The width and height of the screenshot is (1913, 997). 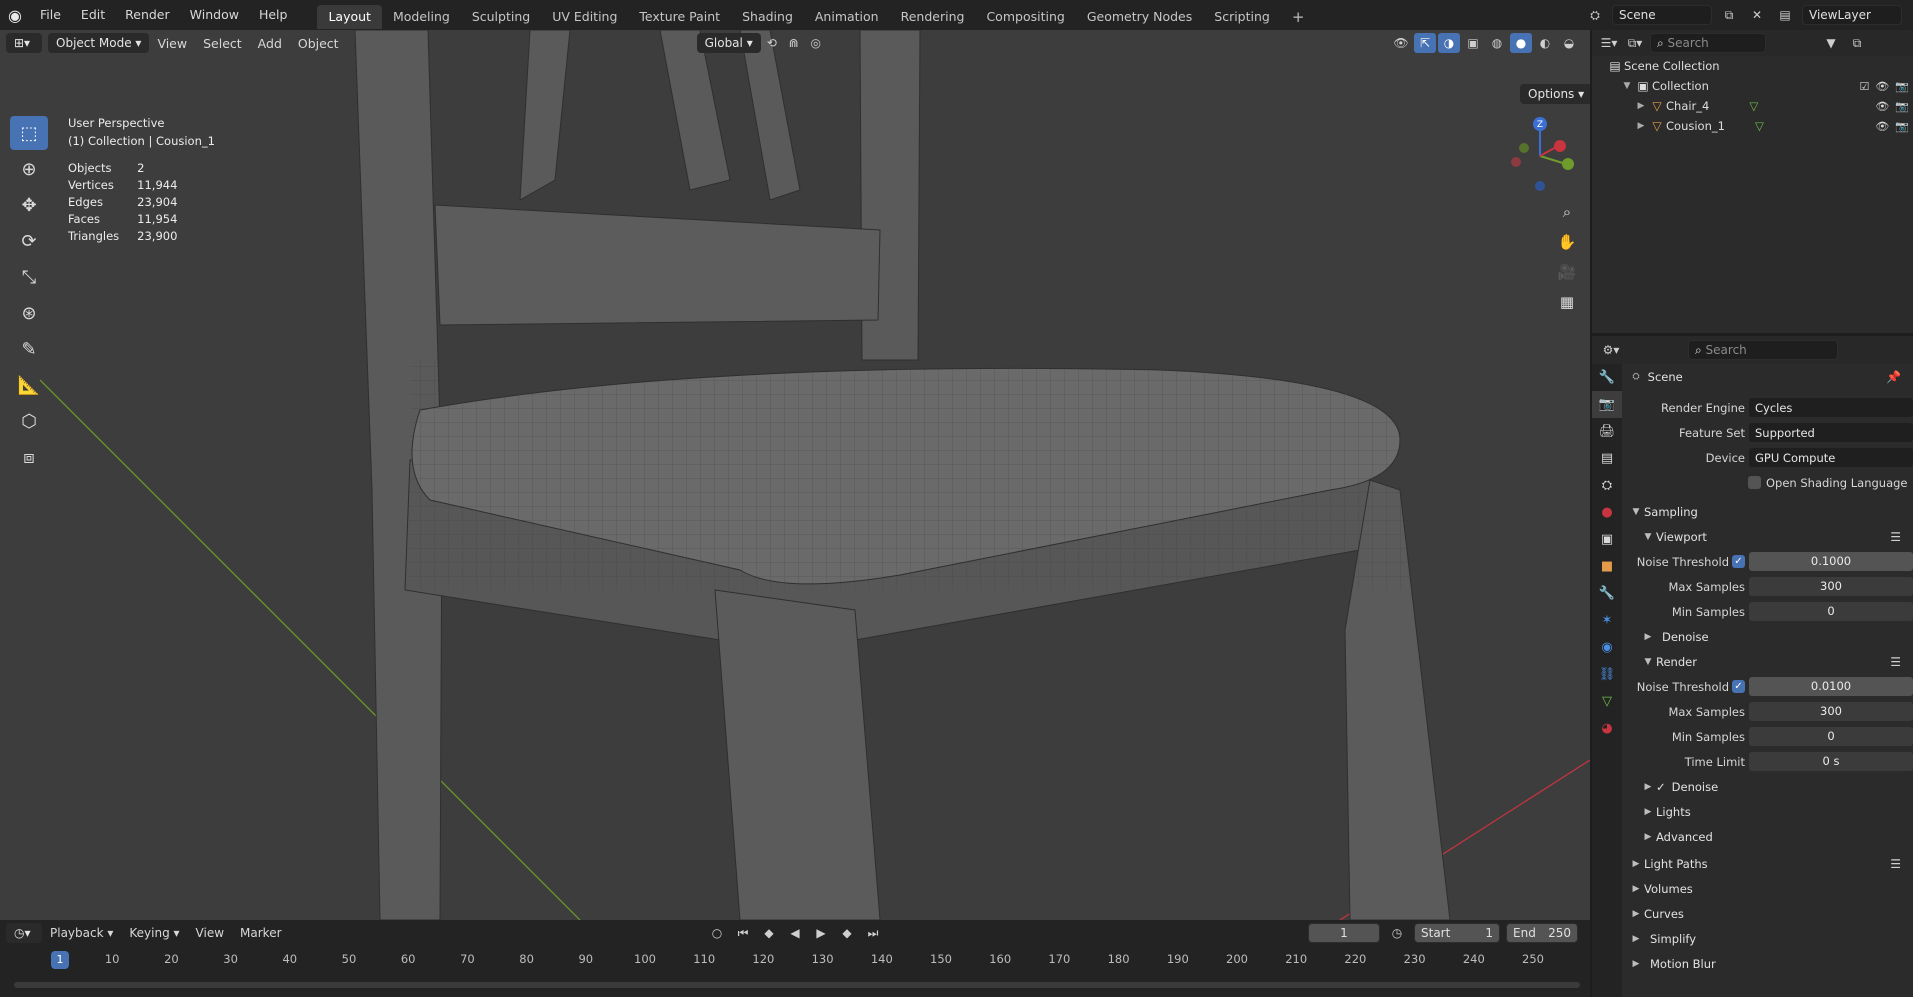 What do you see at coordinates (1449, 43) in the screenshot?
I see `overlay-toggle-icon: ◑` at bounding box center [1449, 43].